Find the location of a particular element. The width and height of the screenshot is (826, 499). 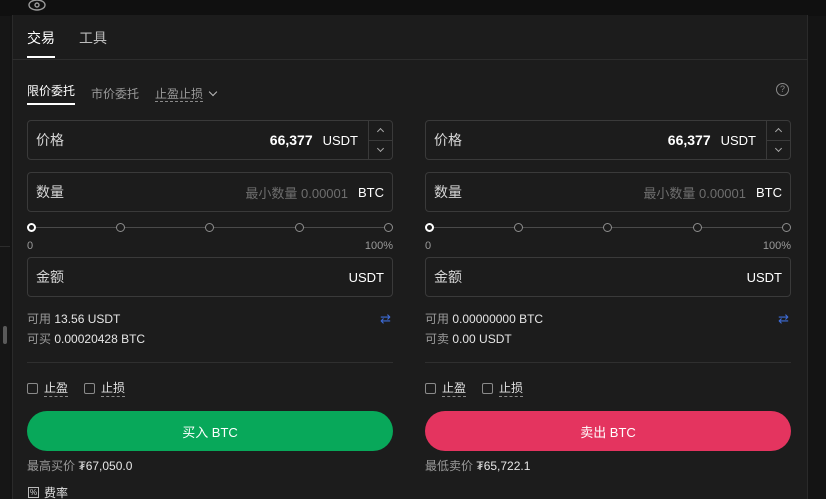

sell-amount-unit: USDT is located at coordinates (764, 277).